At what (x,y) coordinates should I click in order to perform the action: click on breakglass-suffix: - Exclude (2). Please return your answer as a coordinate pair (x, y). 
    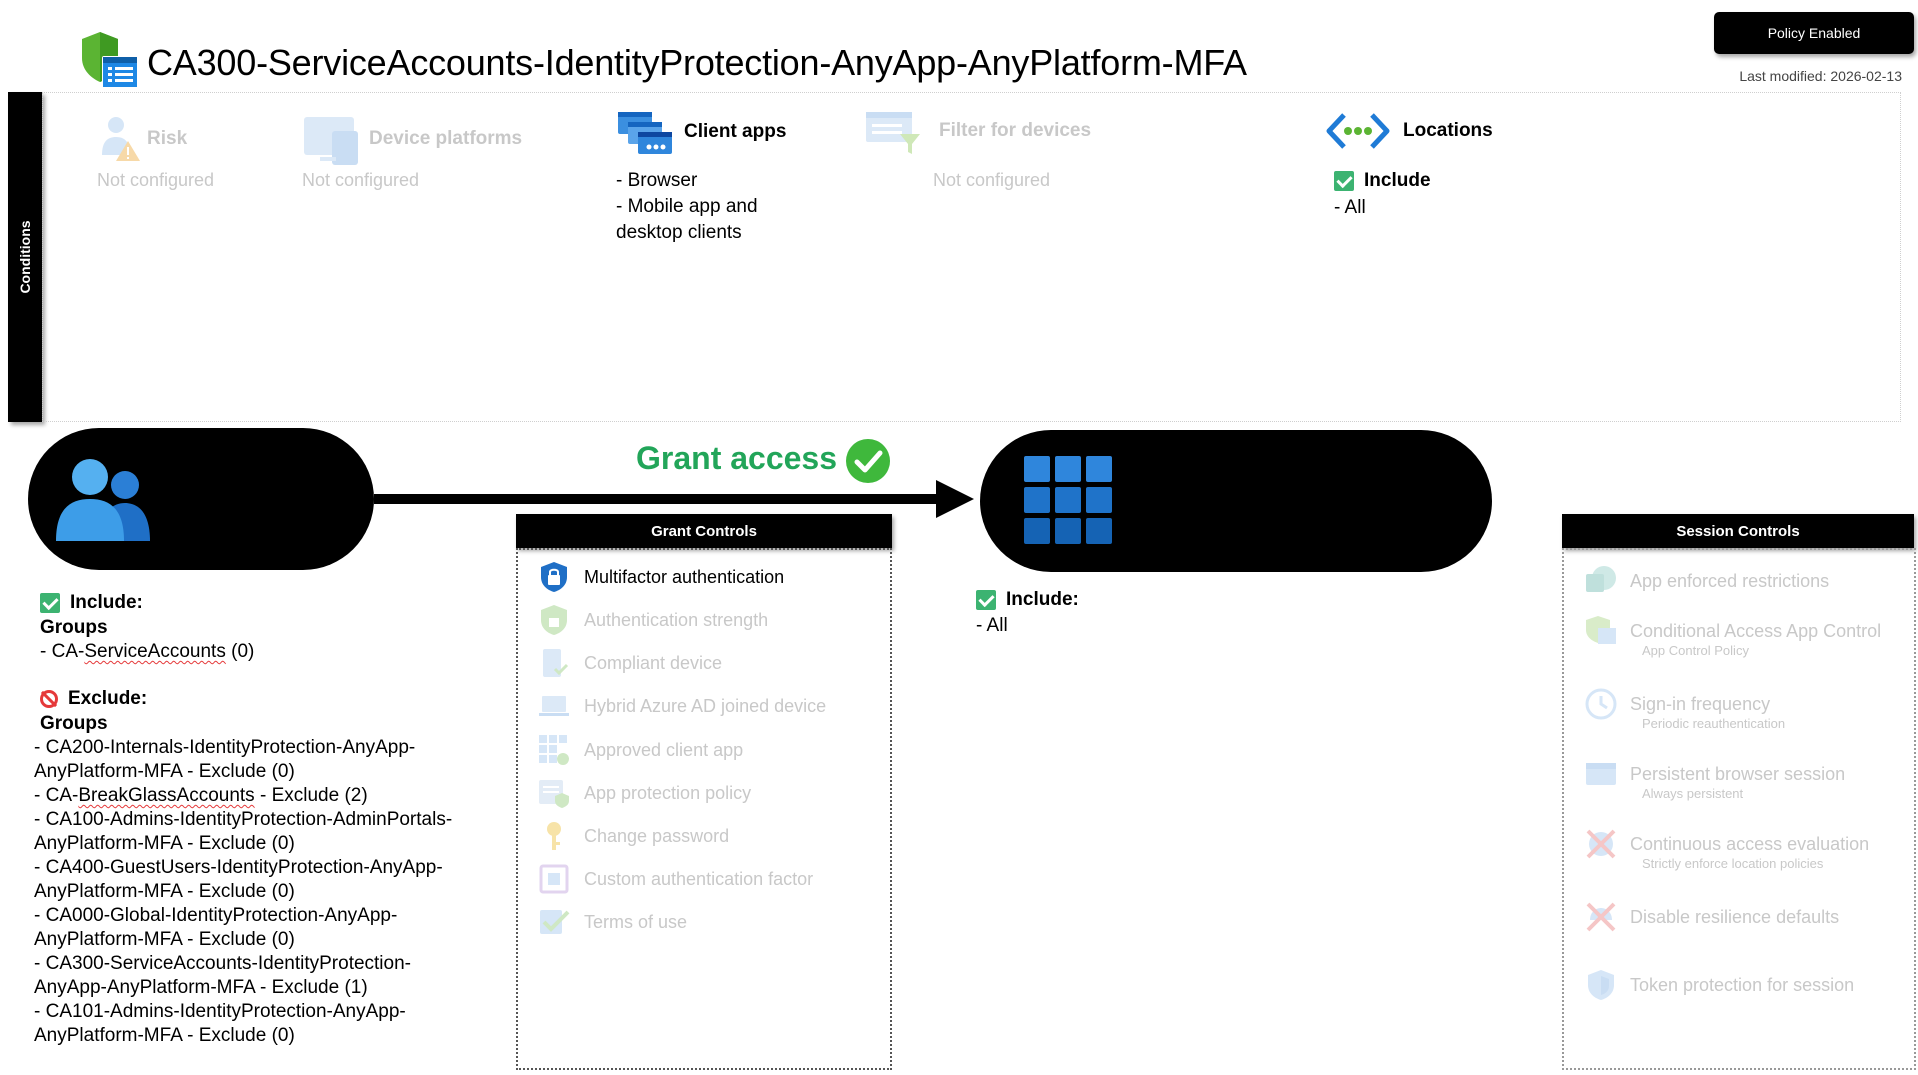
    Looking at the image, I should click on (311, 795).